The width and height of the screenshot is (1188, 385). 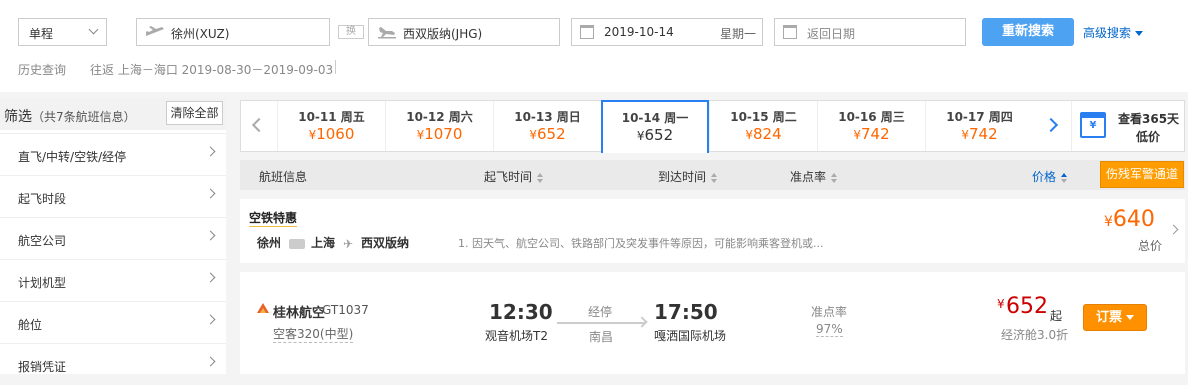 What do you see at coordinates (1027, 306) in the screenshot?
I see `flight-price: 652` at bounding box center [1027, 306].